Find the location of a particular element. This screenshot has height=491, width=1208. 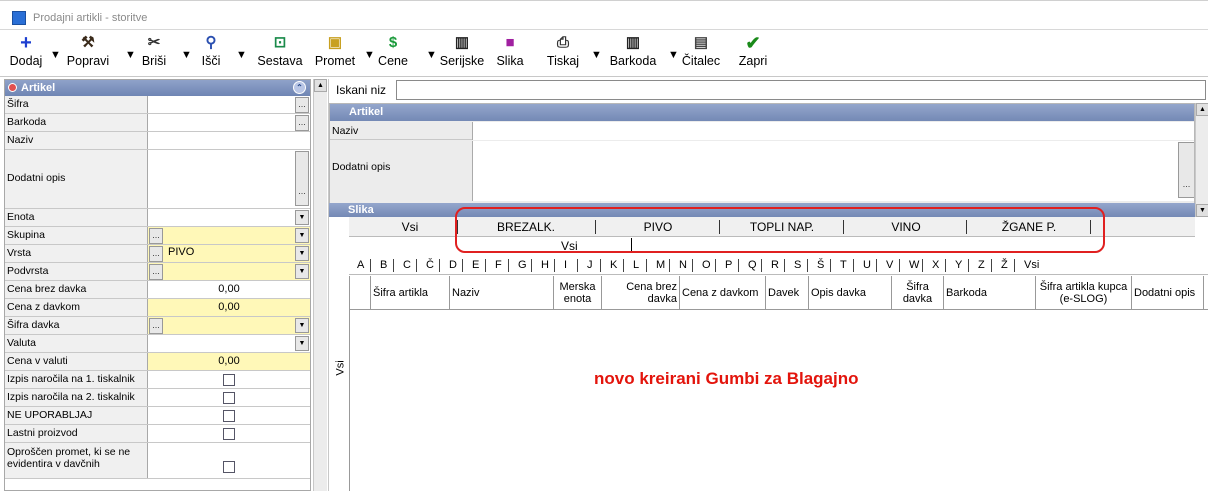

cena-brez-davka-input: 0,00 is located at coordinates (229, 289).